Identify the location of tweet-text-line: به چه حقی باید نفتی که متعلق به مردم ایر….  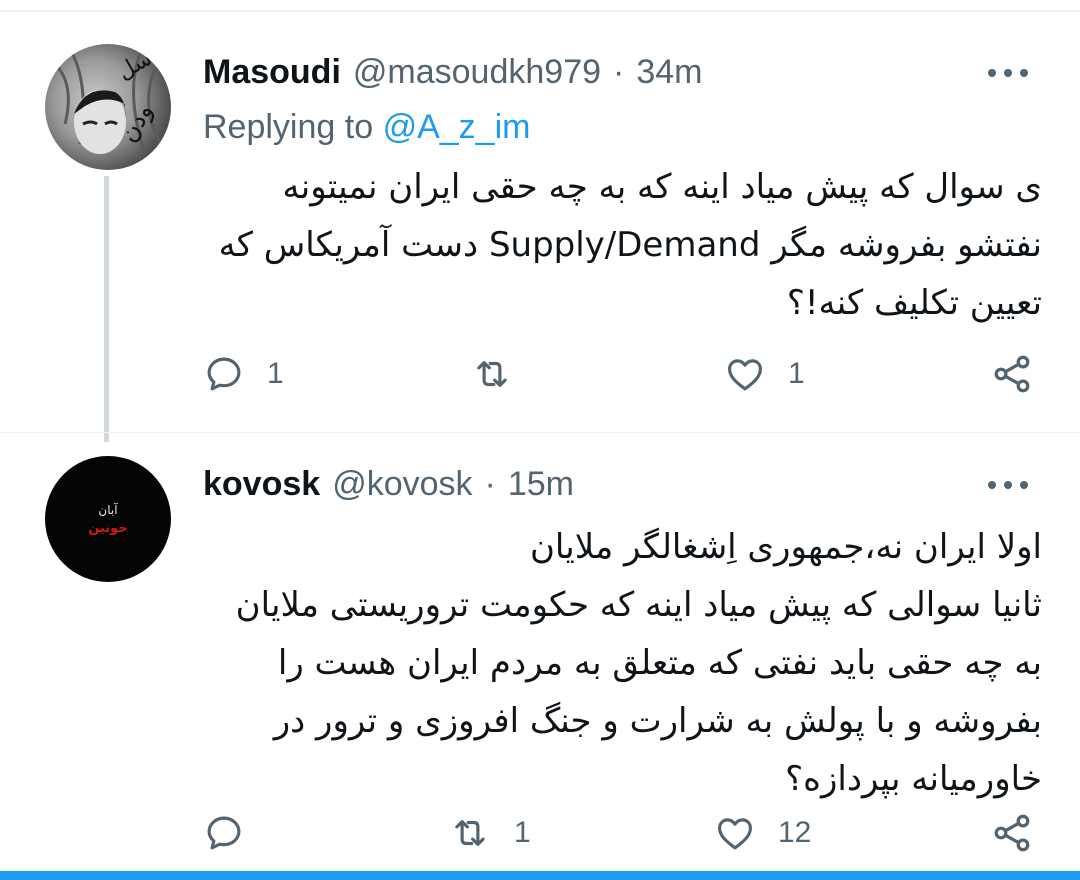
(659, 663).